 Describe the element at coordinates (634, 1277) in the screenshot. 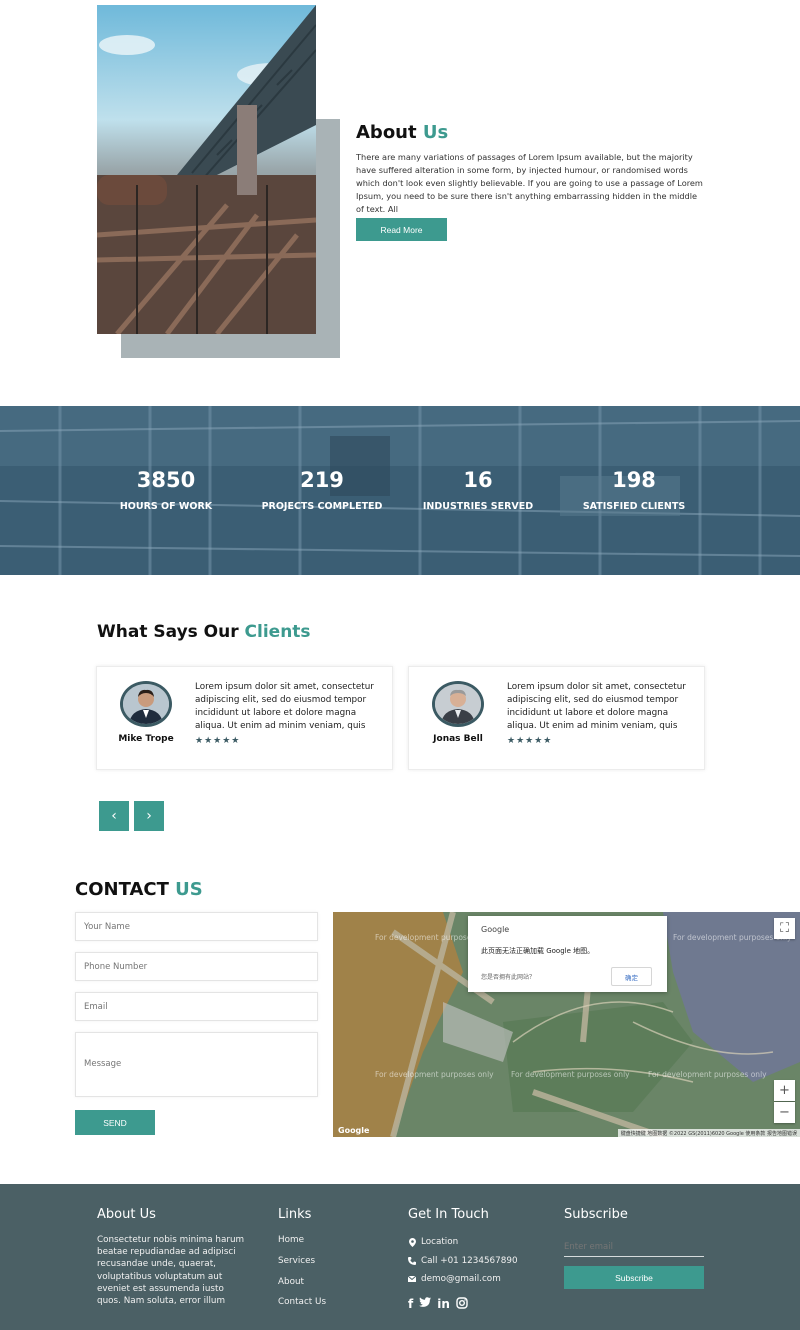

I see `subscribe-button: Subscribe` at that location.